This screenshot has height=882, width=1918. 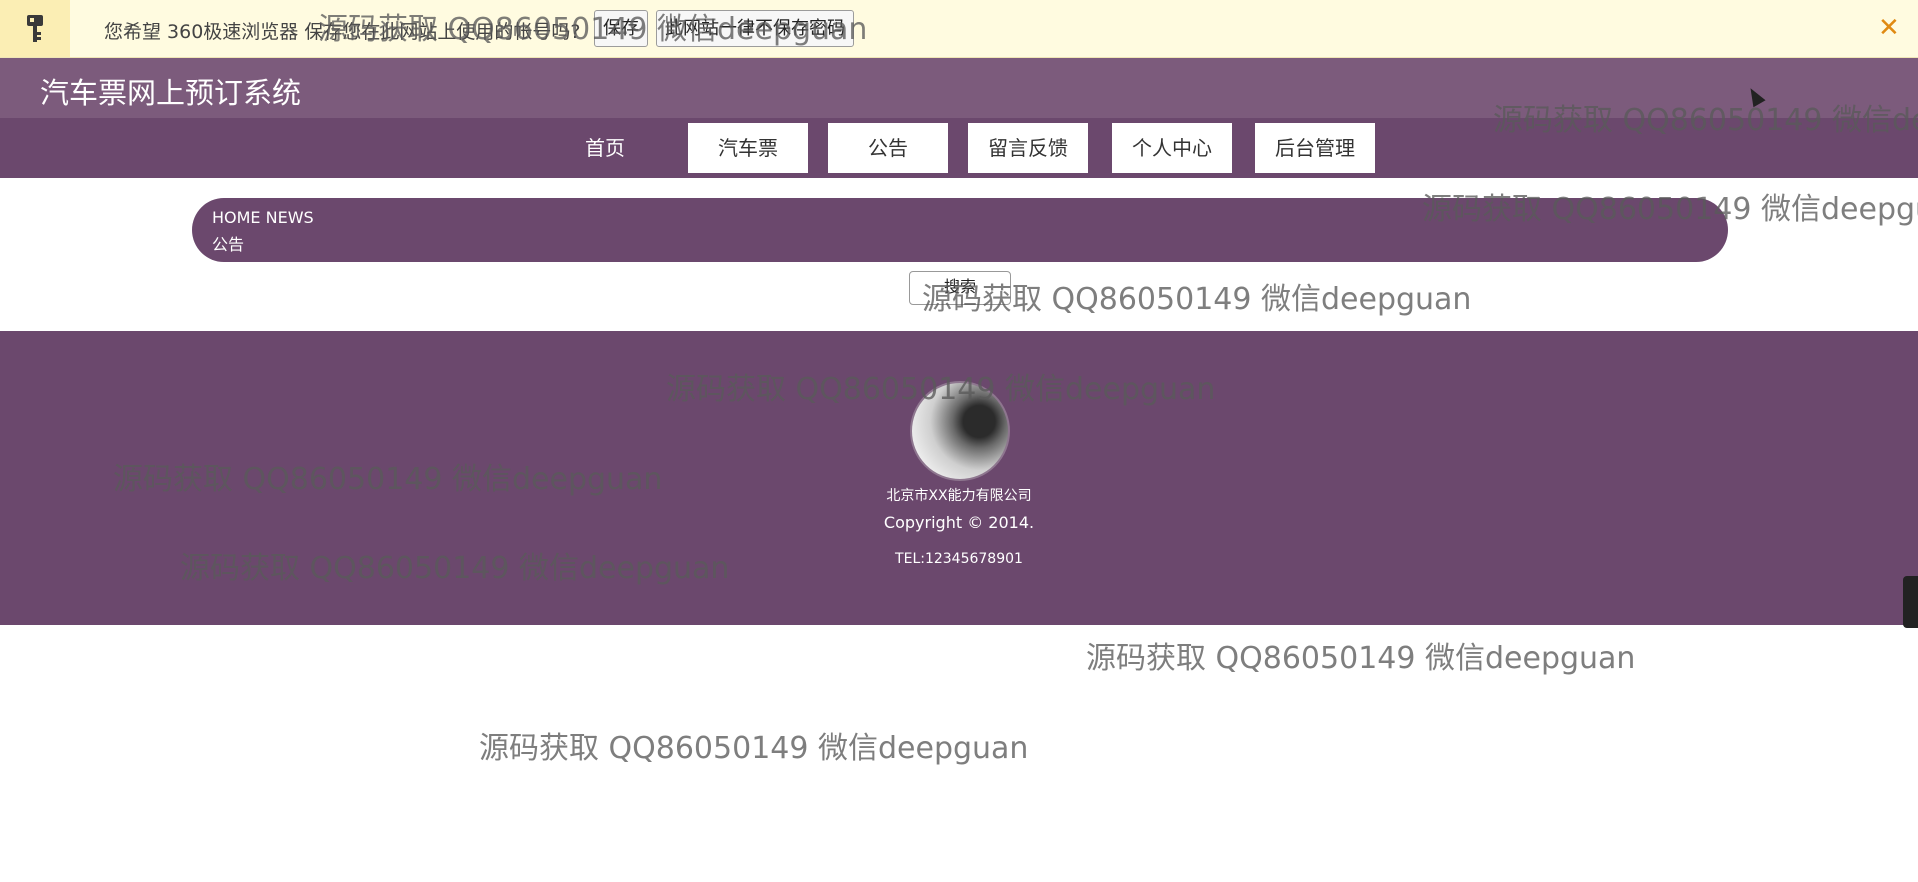 What do you see at coordinates (1910, 602) in the screenshot?
I see `side-scroll-widget` at bounding box center [1910, 602].